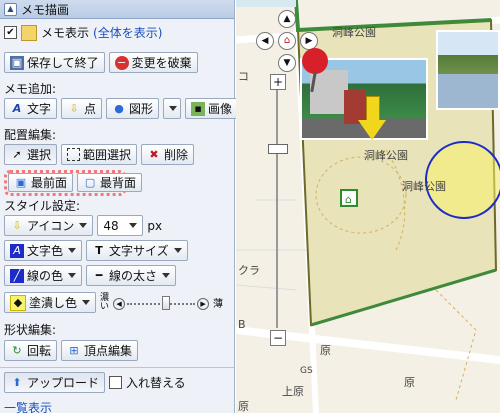  I want to click on discard-button: − 変更を破棄, so click(153, 62).